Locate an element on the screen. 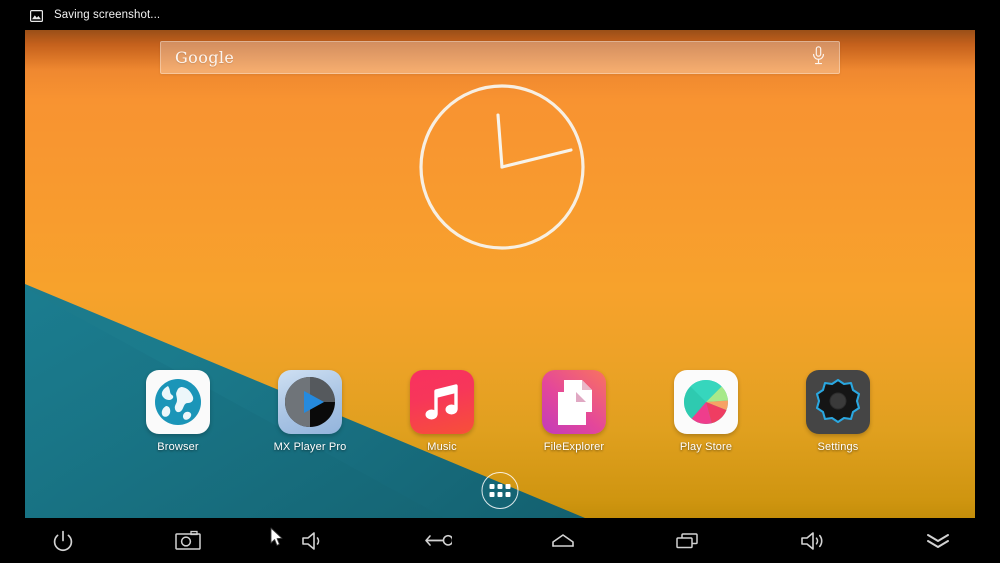 Image resolution: width=1000 pixels, height=563 pixels. app-label: Music is located at coordinates (442, 447).